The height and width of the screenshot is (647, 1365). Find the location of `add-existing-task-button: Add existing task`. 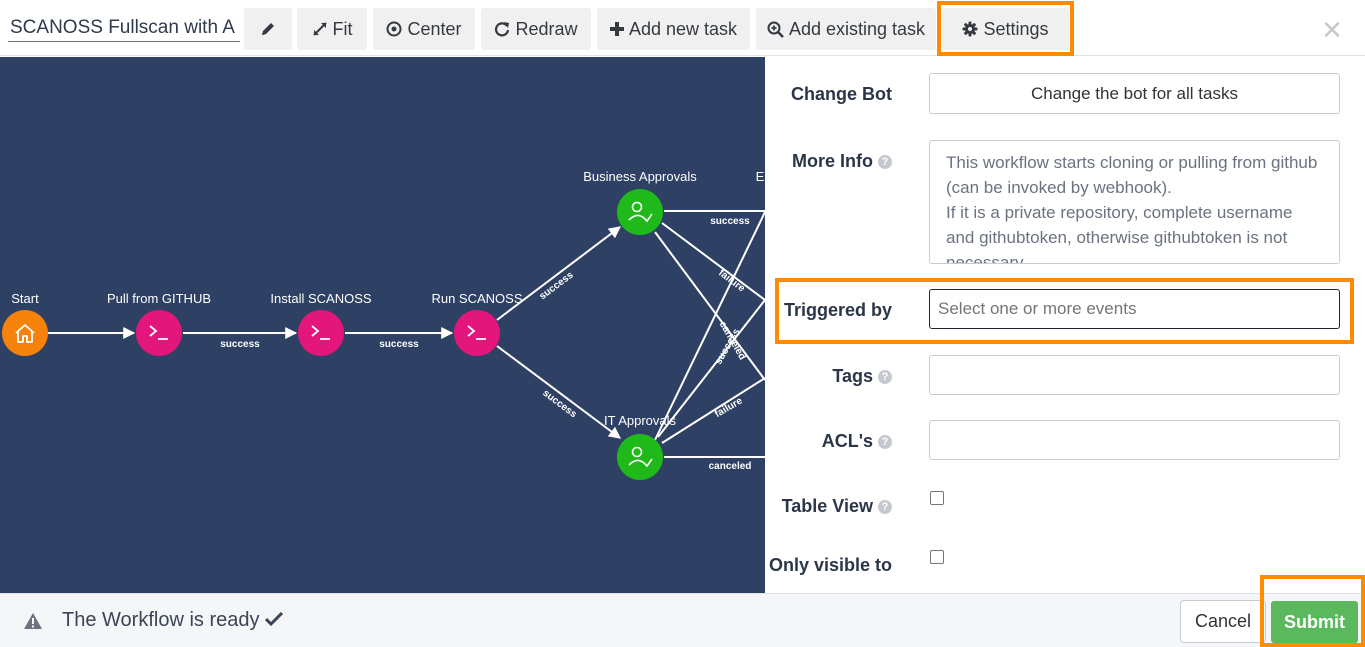

add-existing-task-button: Add existing task is located at coordinates (846, 29).